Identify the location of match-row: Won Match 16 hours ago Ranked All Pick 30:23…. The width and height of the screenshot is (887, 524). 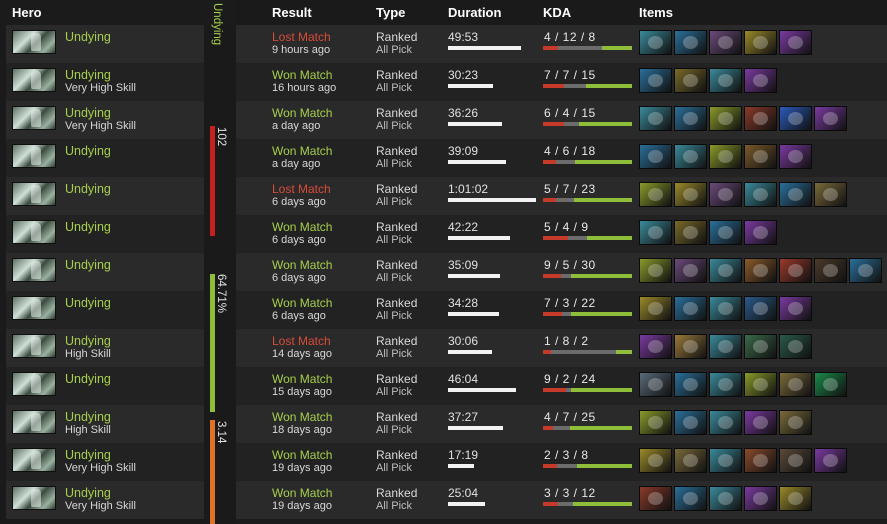
(561, 82).